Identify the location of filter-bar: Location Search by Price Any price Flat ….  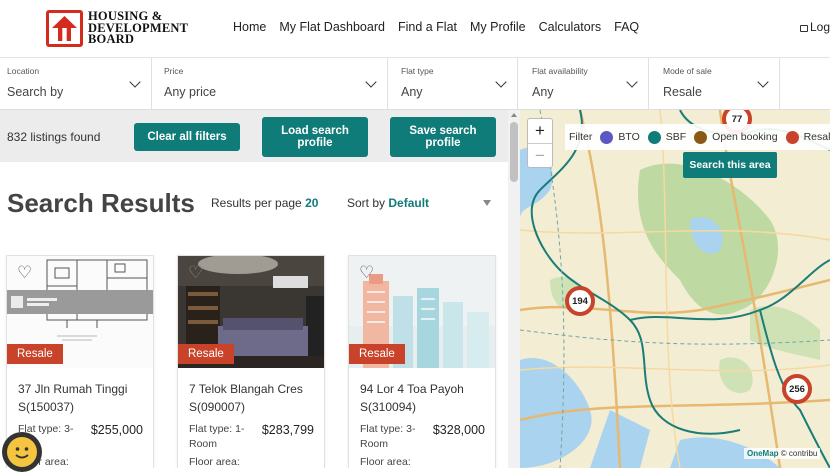
(415, 84).